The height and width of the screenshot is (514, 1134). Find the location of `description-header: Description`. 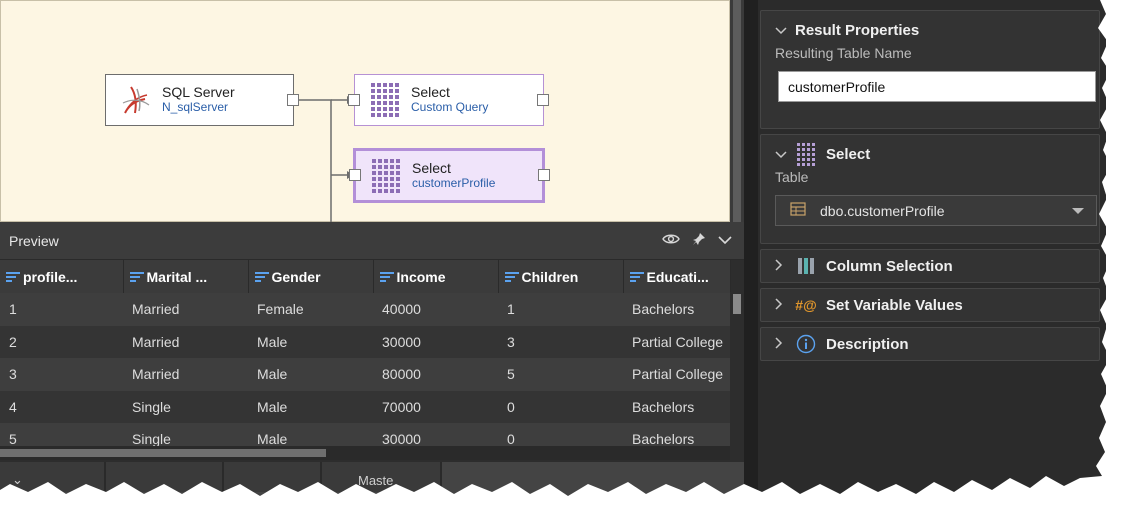

description-header: Description is located at coordinates (930, 344).